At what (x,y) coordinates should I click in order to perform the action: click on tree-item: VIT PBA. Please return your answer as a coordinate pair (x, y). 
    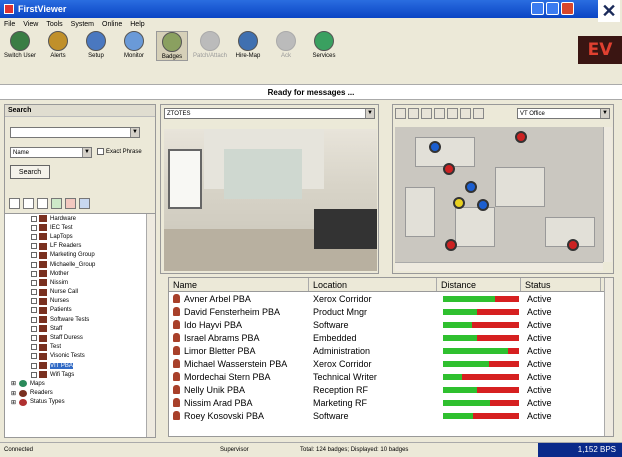
    Looking at the image, I should click on (80, 365).